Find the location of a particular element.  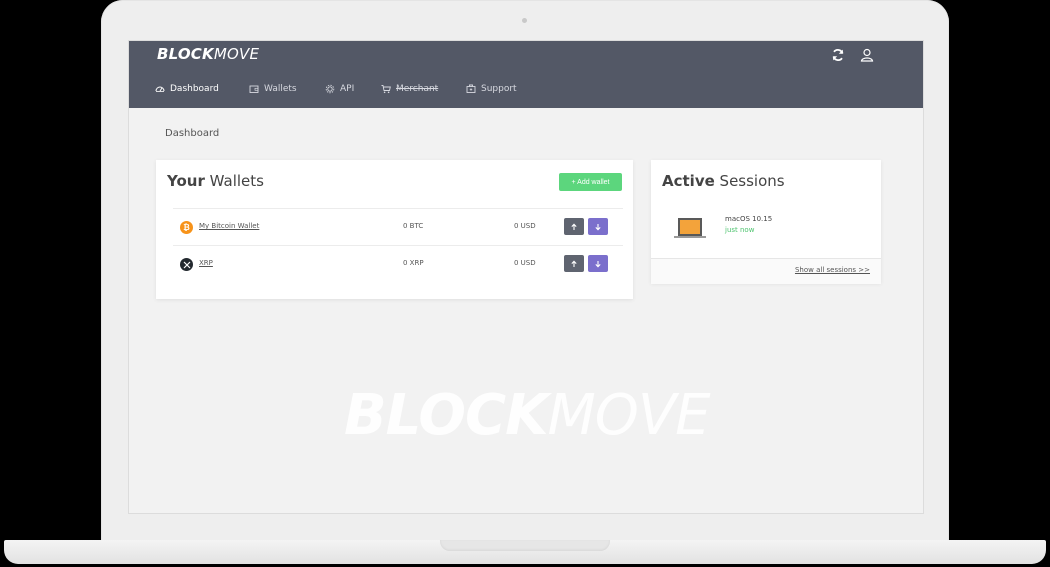

wallet-name-link: XRP is located at coordinates (206, 263).